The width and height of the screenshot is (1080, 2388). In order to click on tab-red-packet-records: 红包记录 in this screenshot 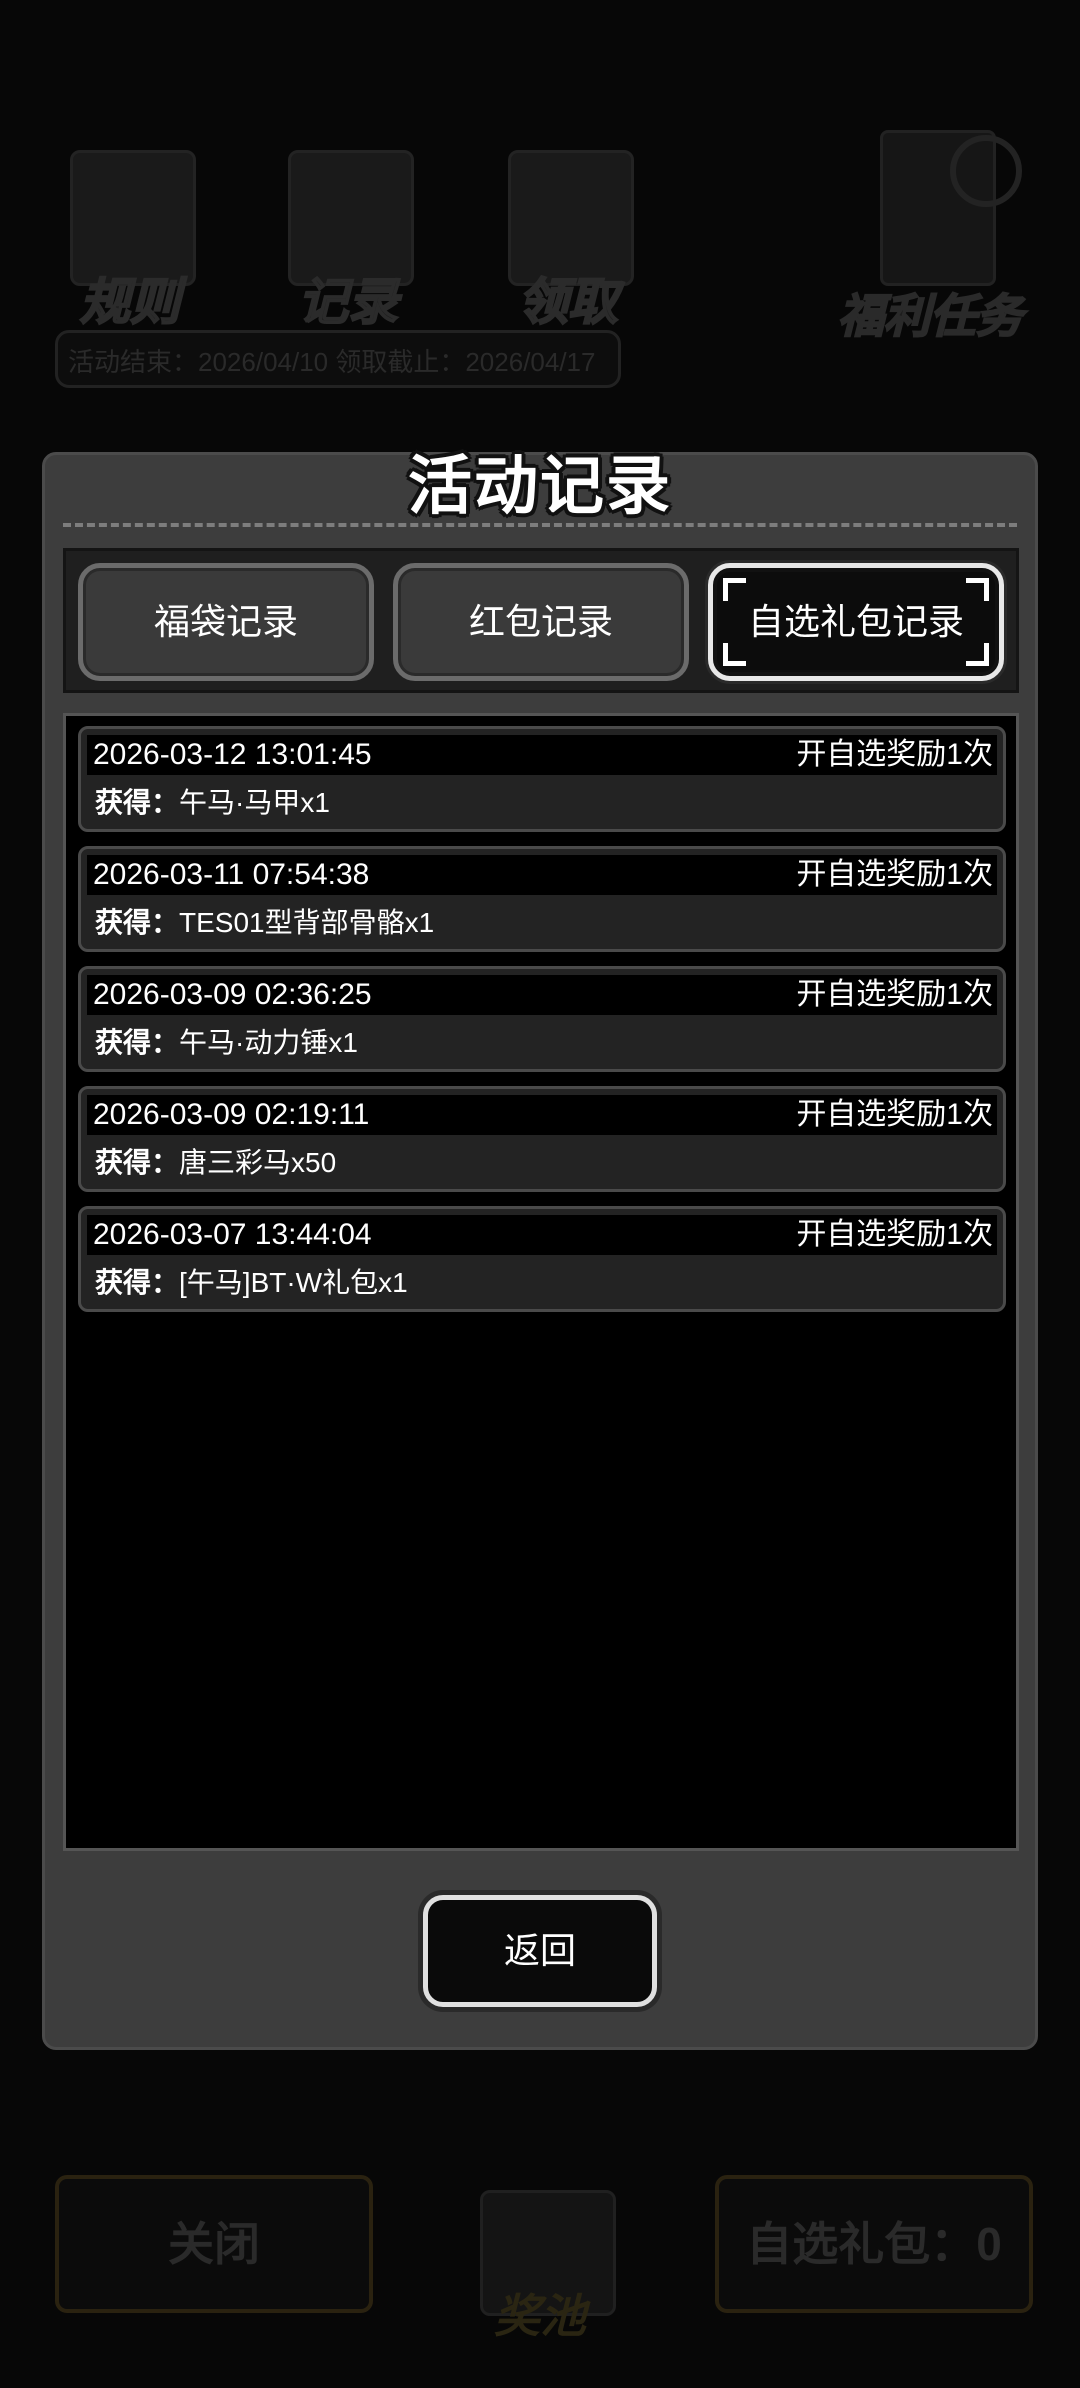, I will do `click(541, 622)`.